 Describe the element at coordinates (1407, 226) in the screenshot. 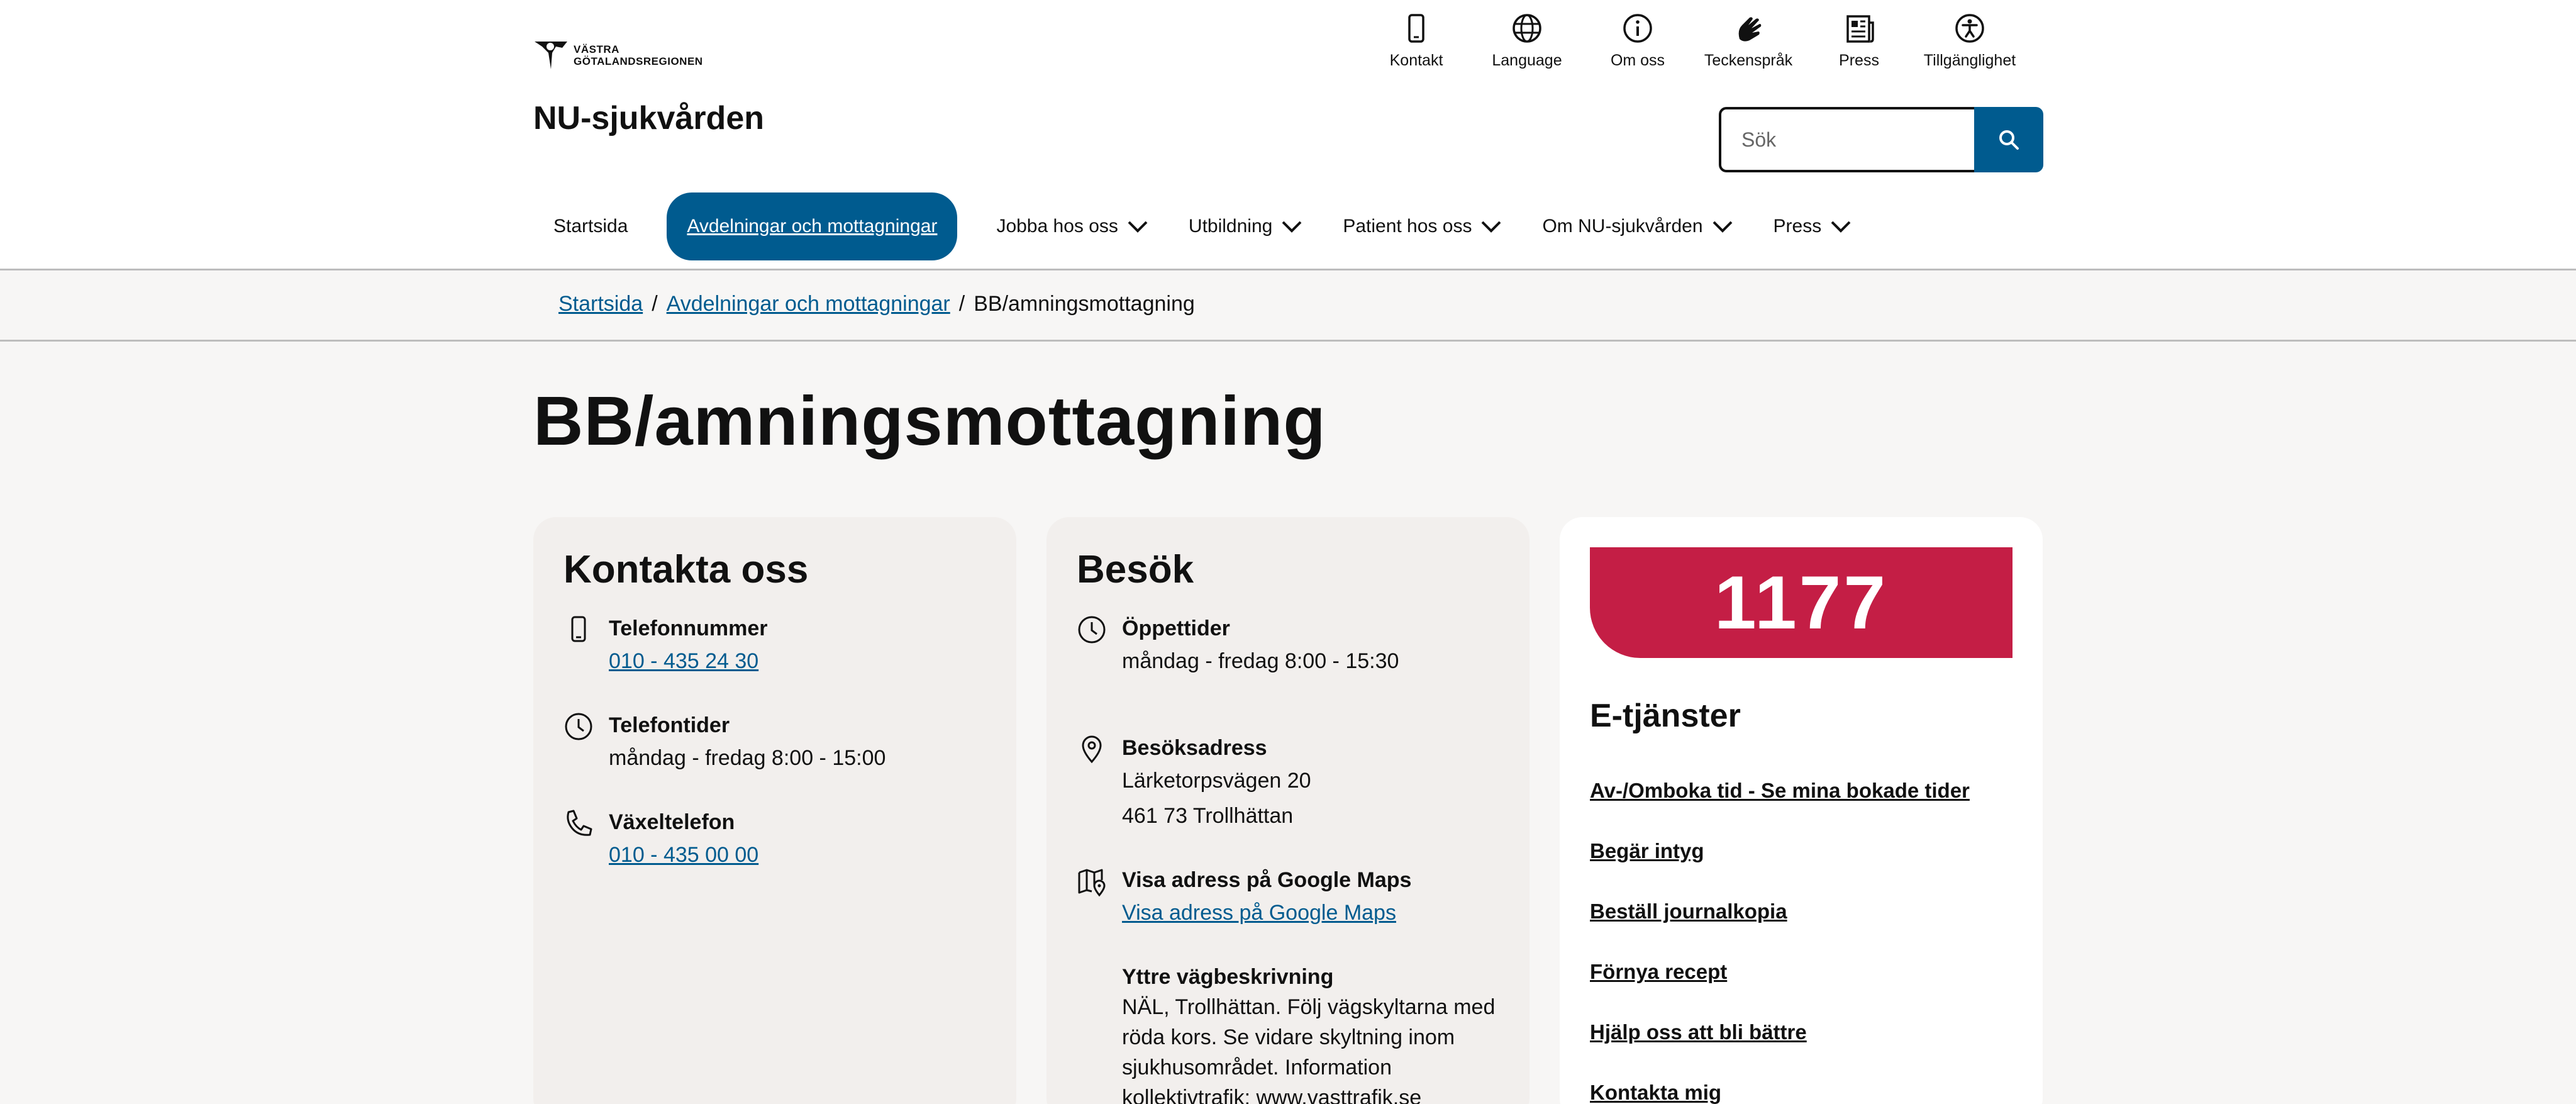

I see `nav-label: Patient hos oss` at that location.